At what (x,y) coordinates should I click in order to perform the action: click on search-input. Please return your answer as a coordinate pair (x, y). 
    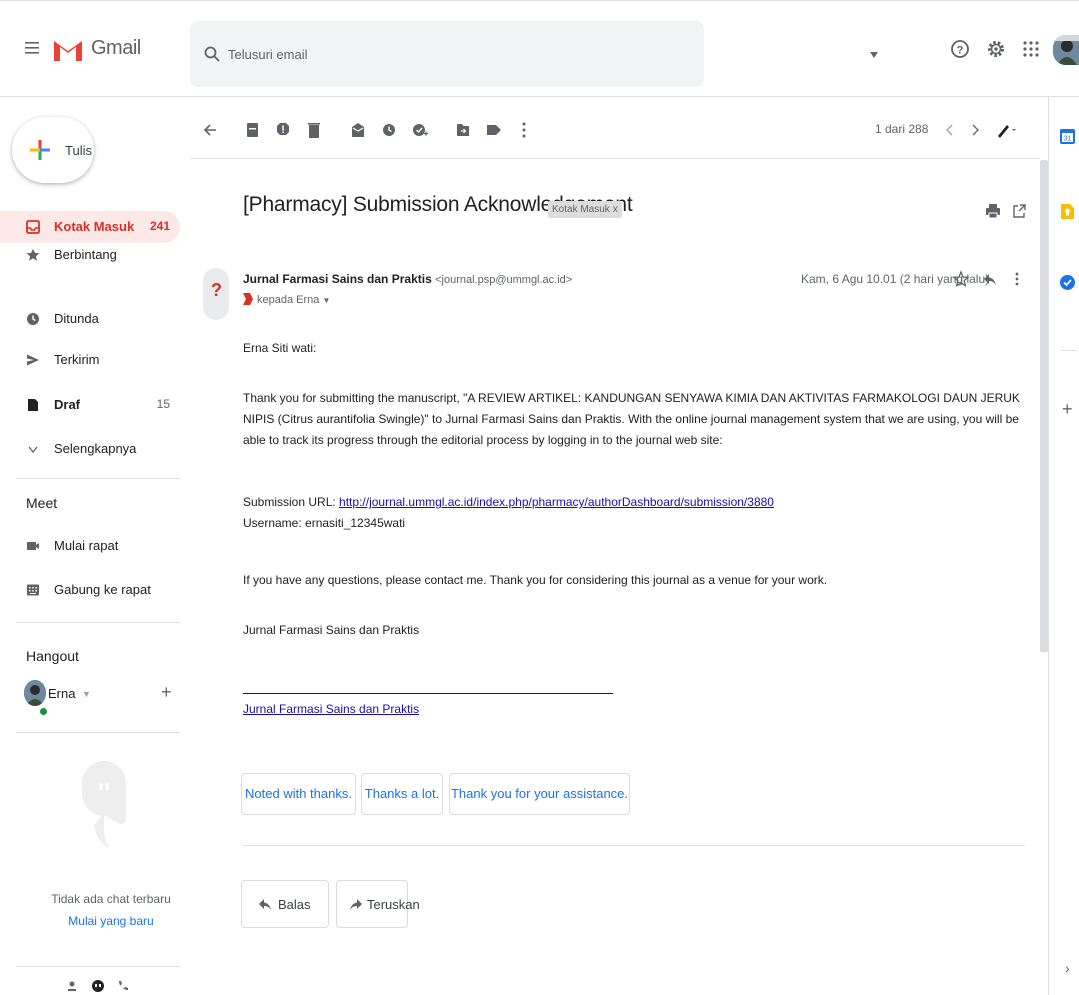
    Looking at the image, I should click on (438, 54).